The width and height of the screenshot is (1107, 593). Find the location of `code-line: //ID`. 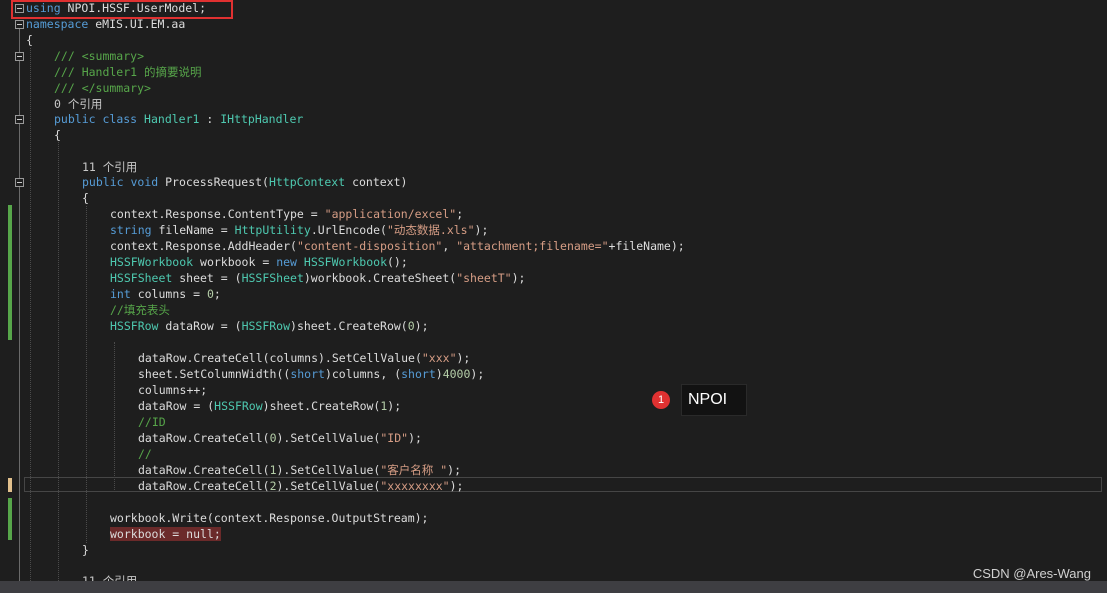

code-line: //ID is located at coordinates (152, 422).